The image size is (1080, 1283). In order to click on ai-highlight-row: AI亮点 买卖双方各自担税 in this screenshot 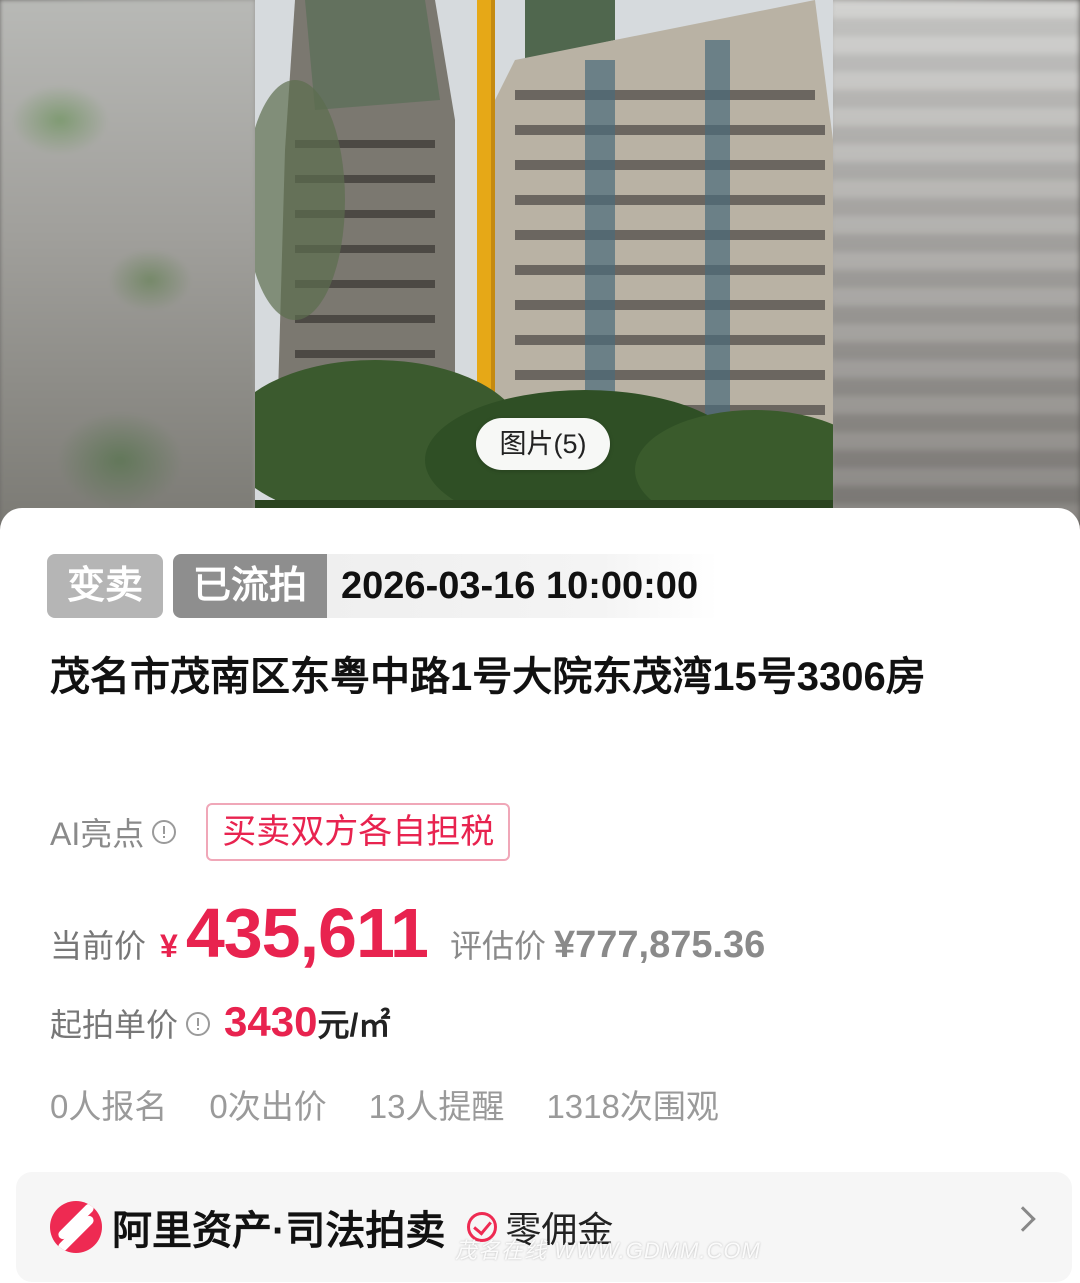, I will do `click(280, 832)`.